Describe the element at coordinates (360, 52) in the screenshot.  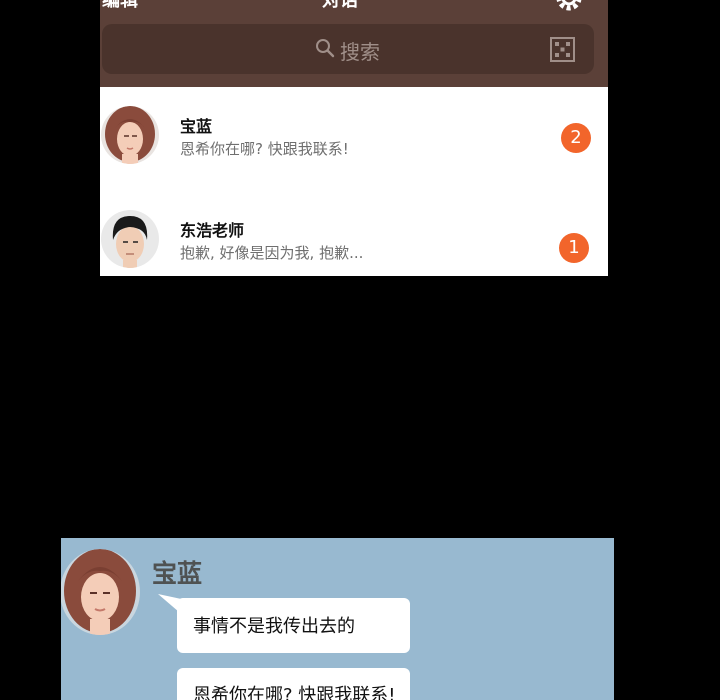
I see `search-placeholder: 搜索` at that location.